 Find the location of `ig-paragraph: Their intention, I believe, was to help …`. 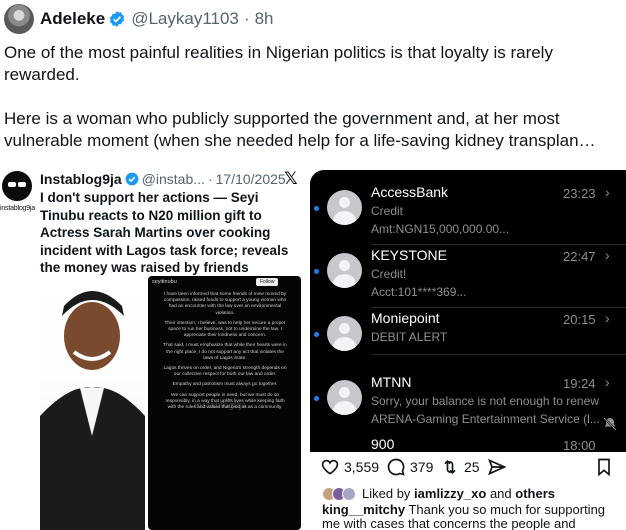

ig-paragraph: Their intention, I believe, was to help … is located at coordinates (225, 329).